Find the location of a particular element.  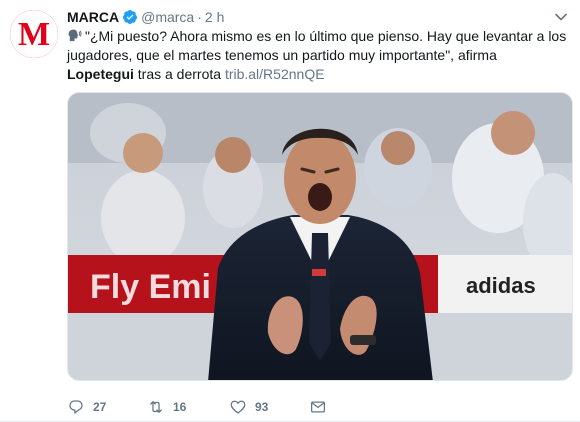

retweet-icon is located at coordinates (156, 407).